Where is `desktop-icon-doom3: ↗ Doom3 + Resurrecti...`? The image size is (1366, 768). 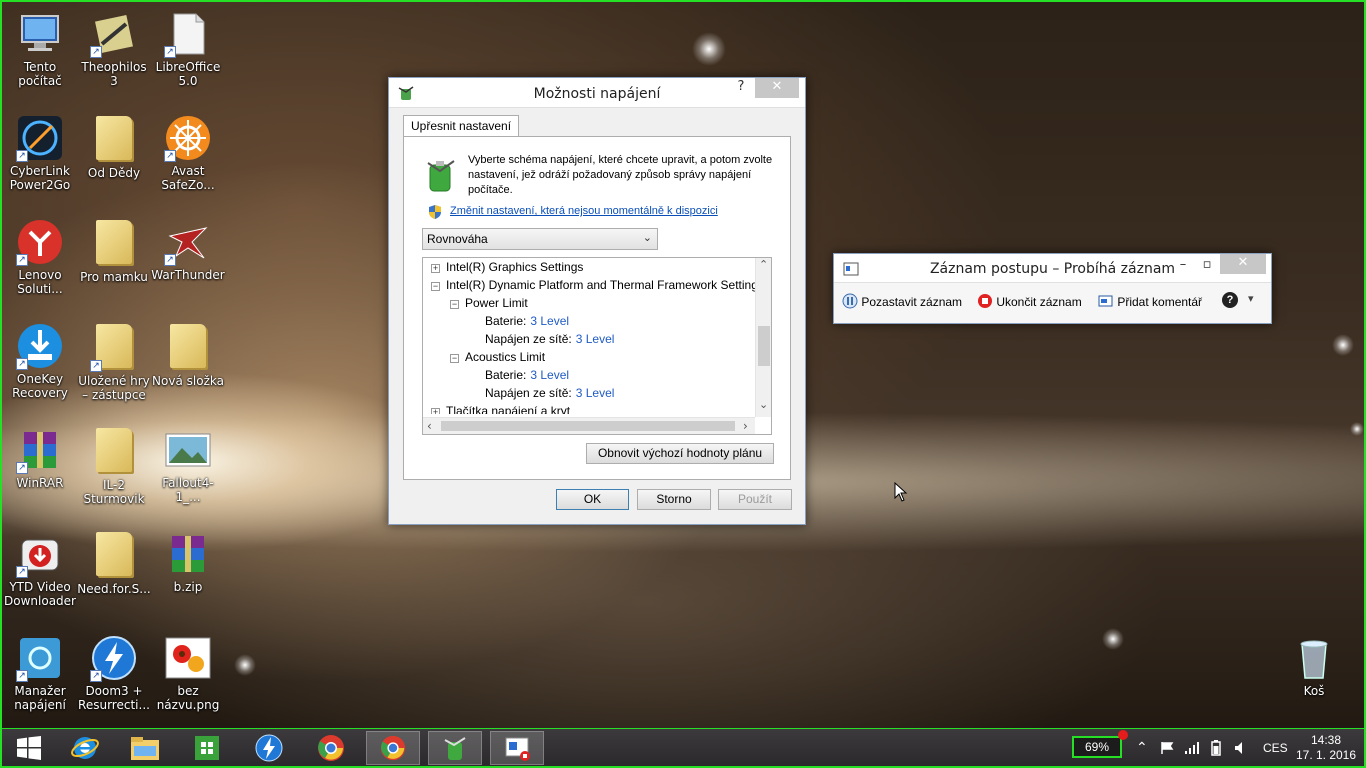 desktop-icon-doom3: ↗ Doom3 + Resurrecti... is located at coordinates (114, 673).